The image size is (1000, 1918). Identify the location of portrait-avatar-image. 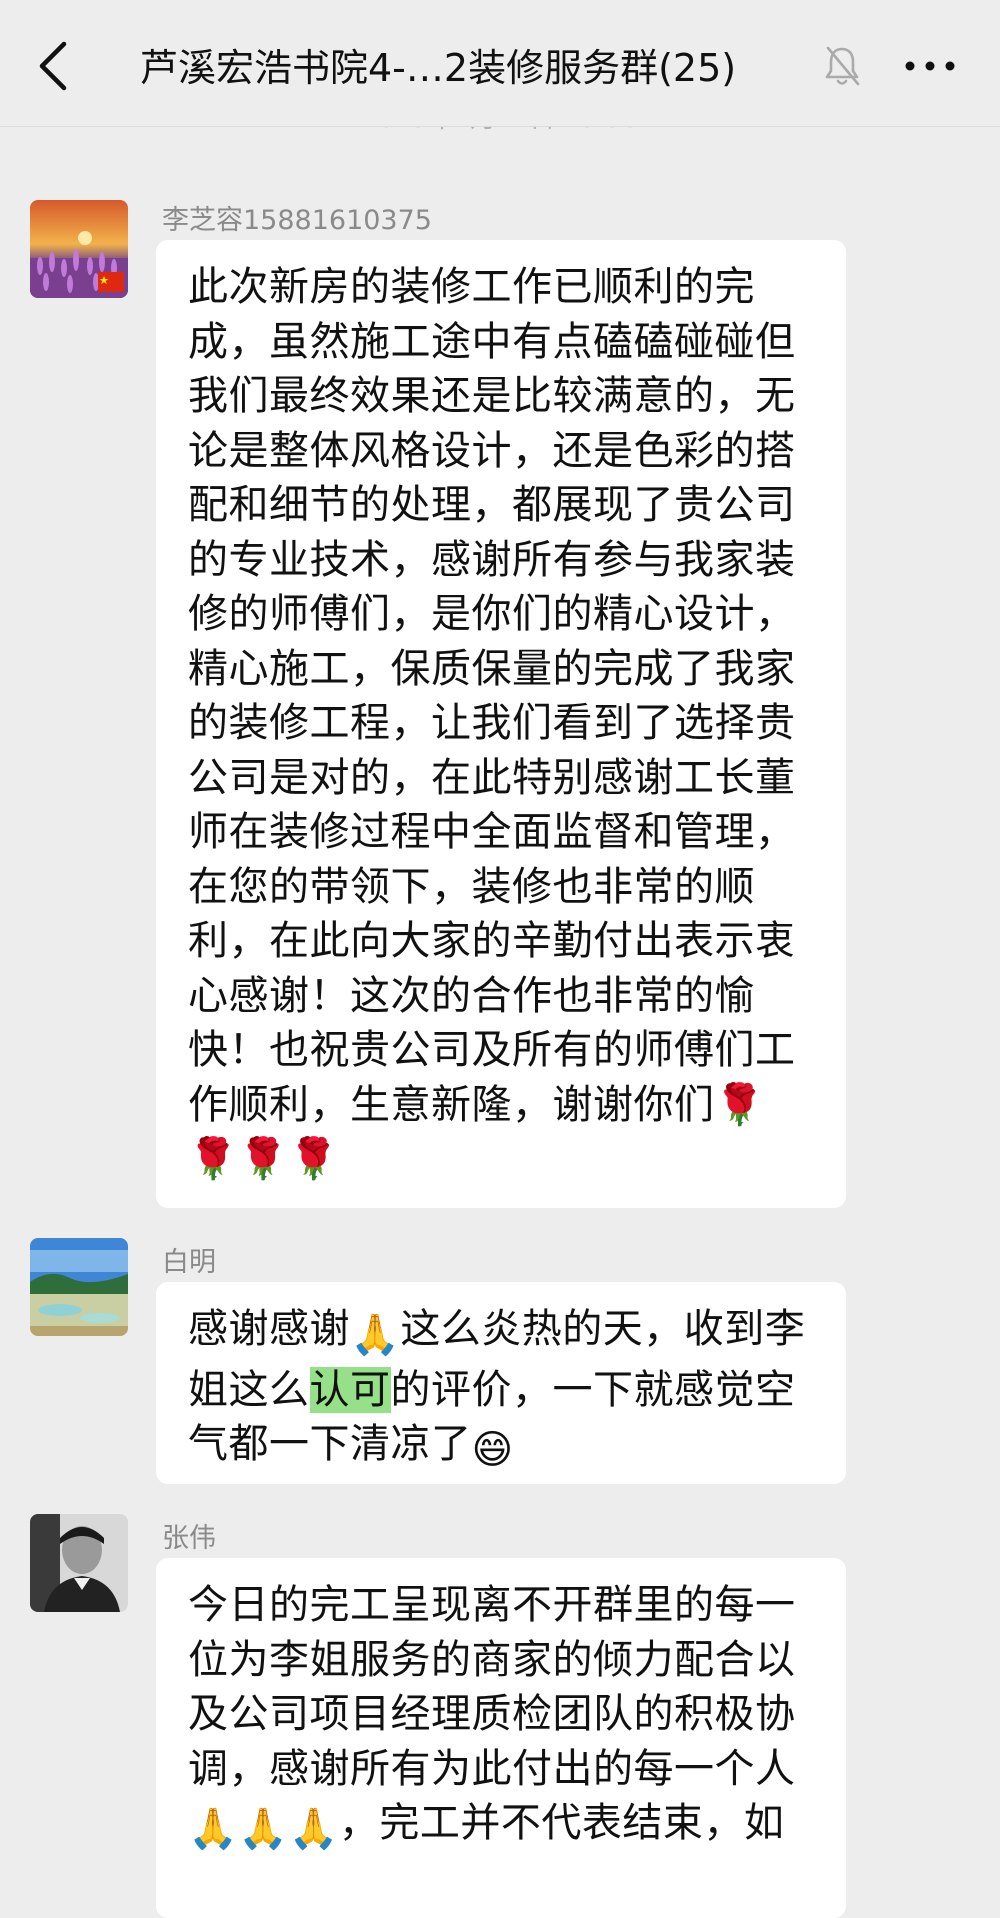
(79, 1563).